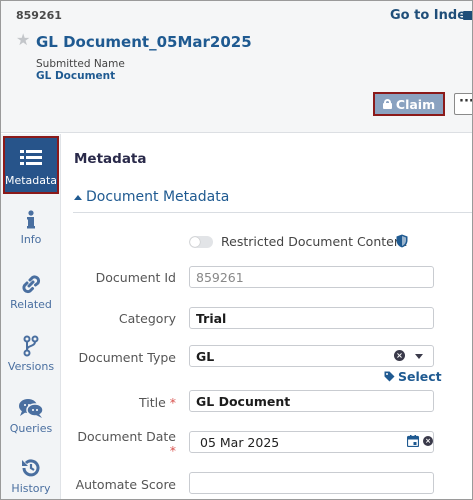 The image size is (473, 500). What do you see at coordinates (420, 376) in the screenshot?
I see `select-link-label: Select` at bounding box center [420, 376].